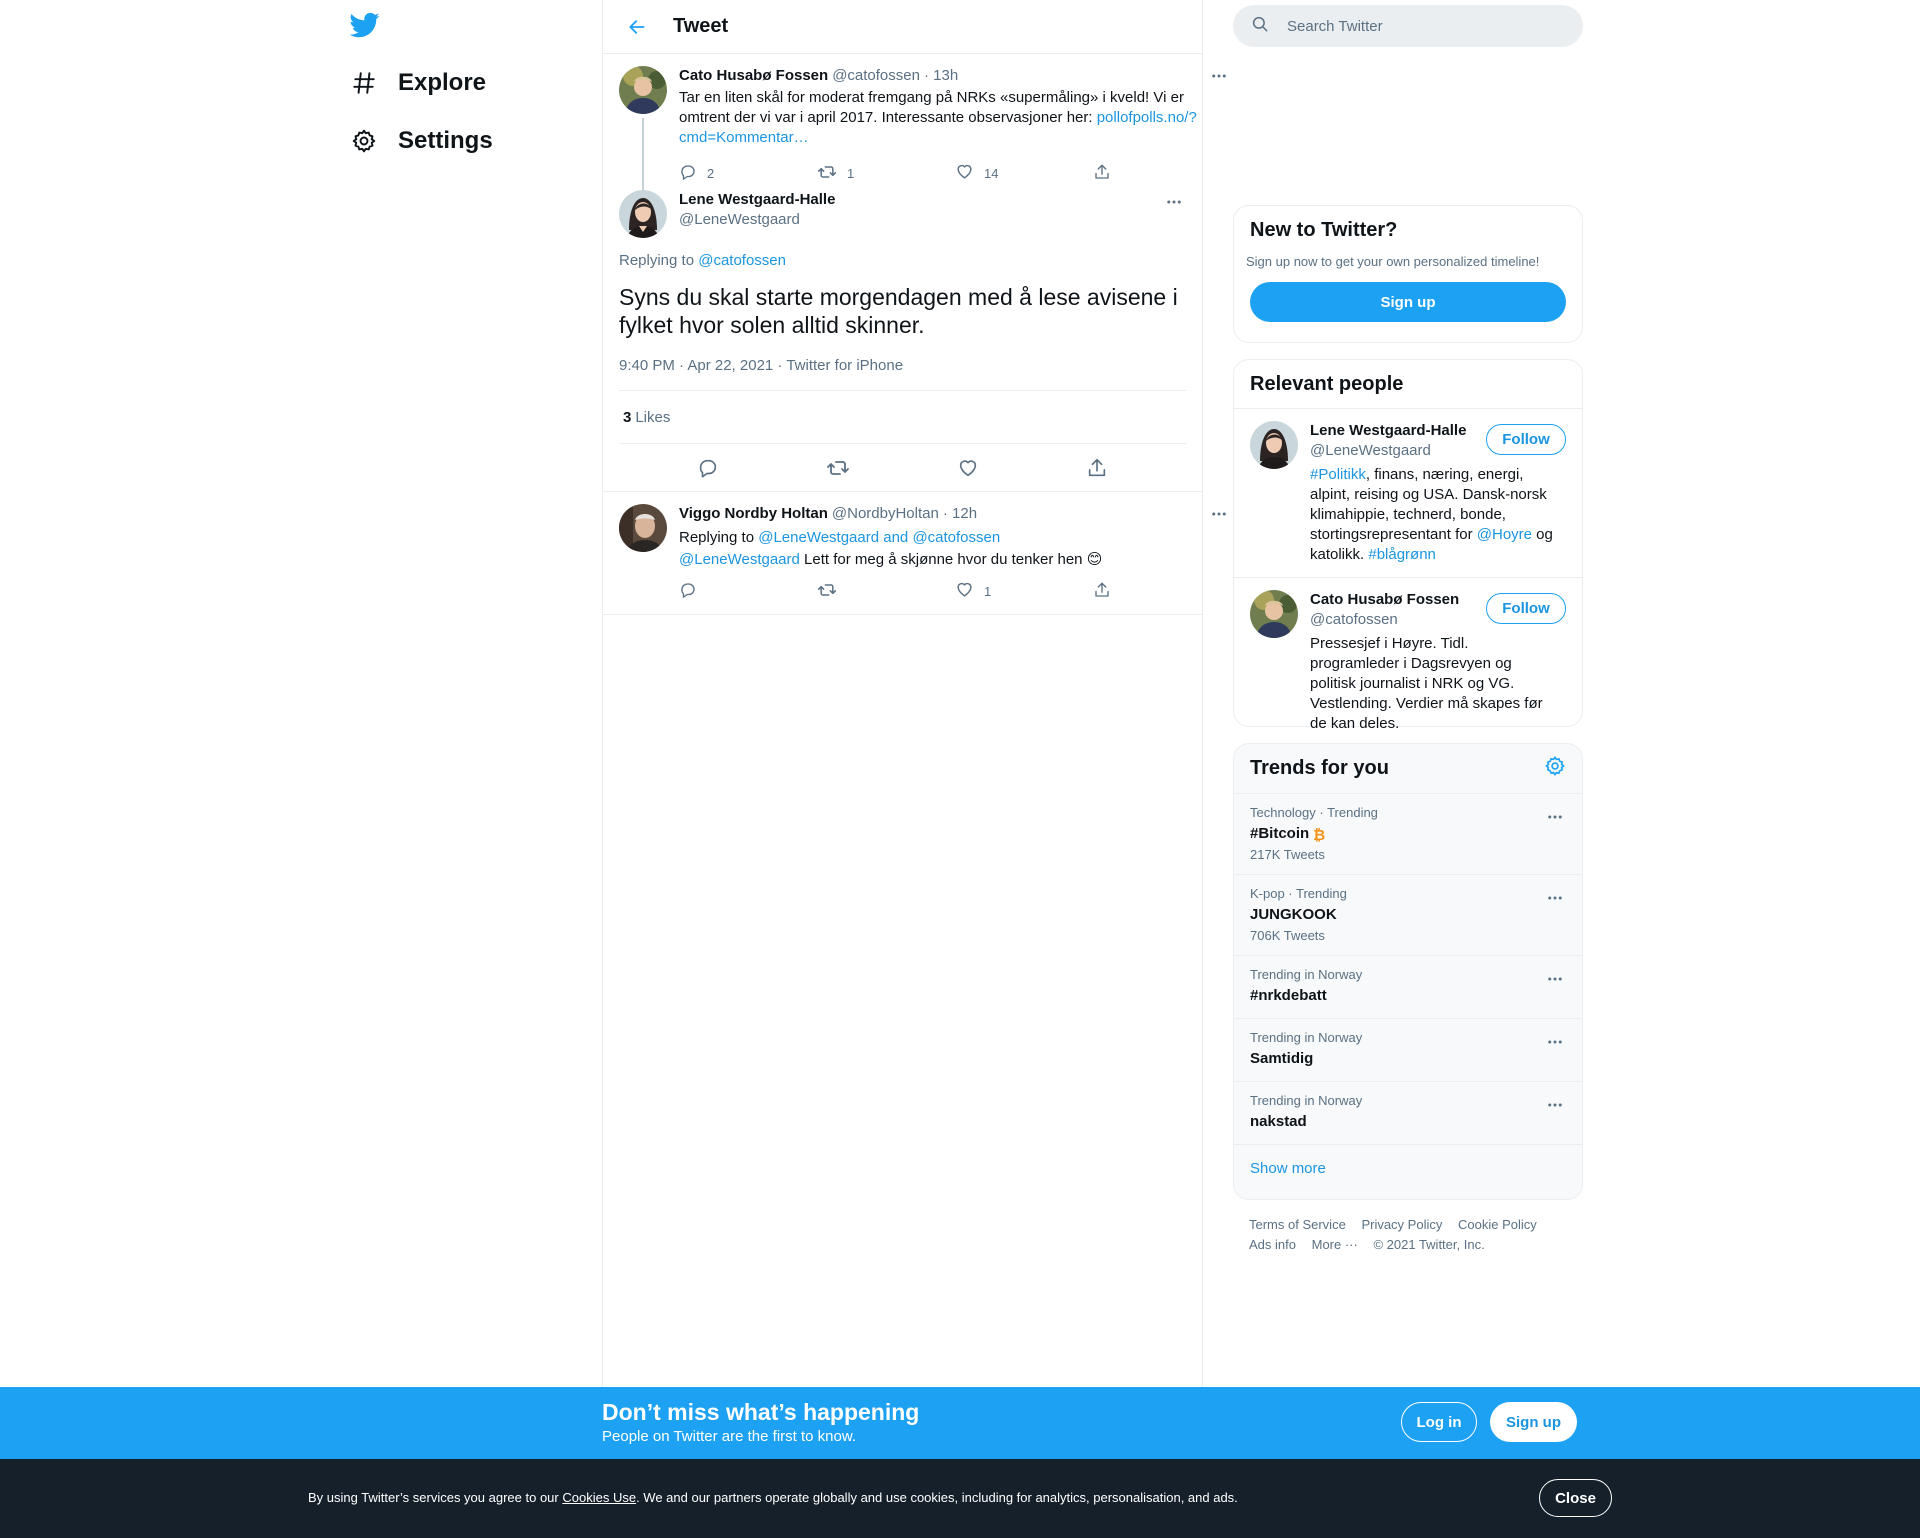  What do you see at coordinates (1297, 1224) in the screenshot?
I see `footer-link: Terms of Service` at bounding box center [1297, 1224].